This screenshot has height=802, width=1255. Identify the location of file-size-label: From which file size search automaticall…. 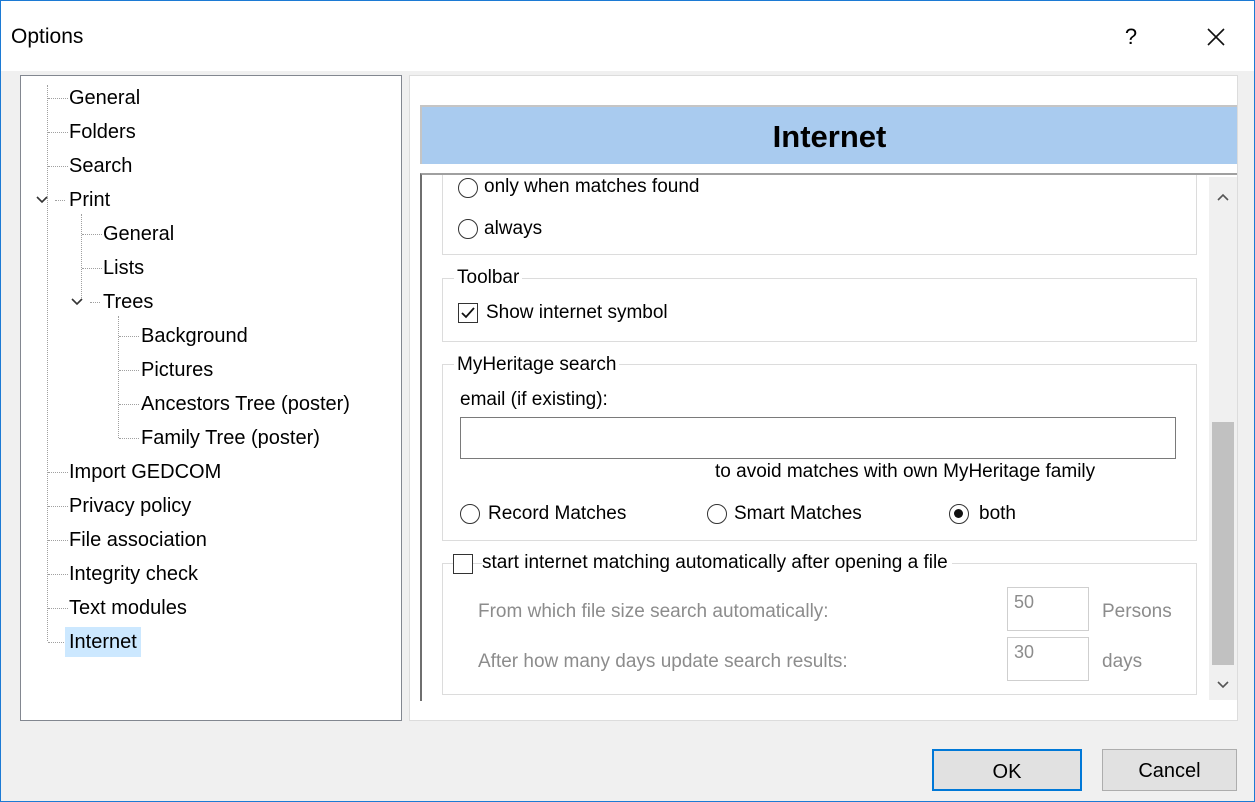
(653, 611).